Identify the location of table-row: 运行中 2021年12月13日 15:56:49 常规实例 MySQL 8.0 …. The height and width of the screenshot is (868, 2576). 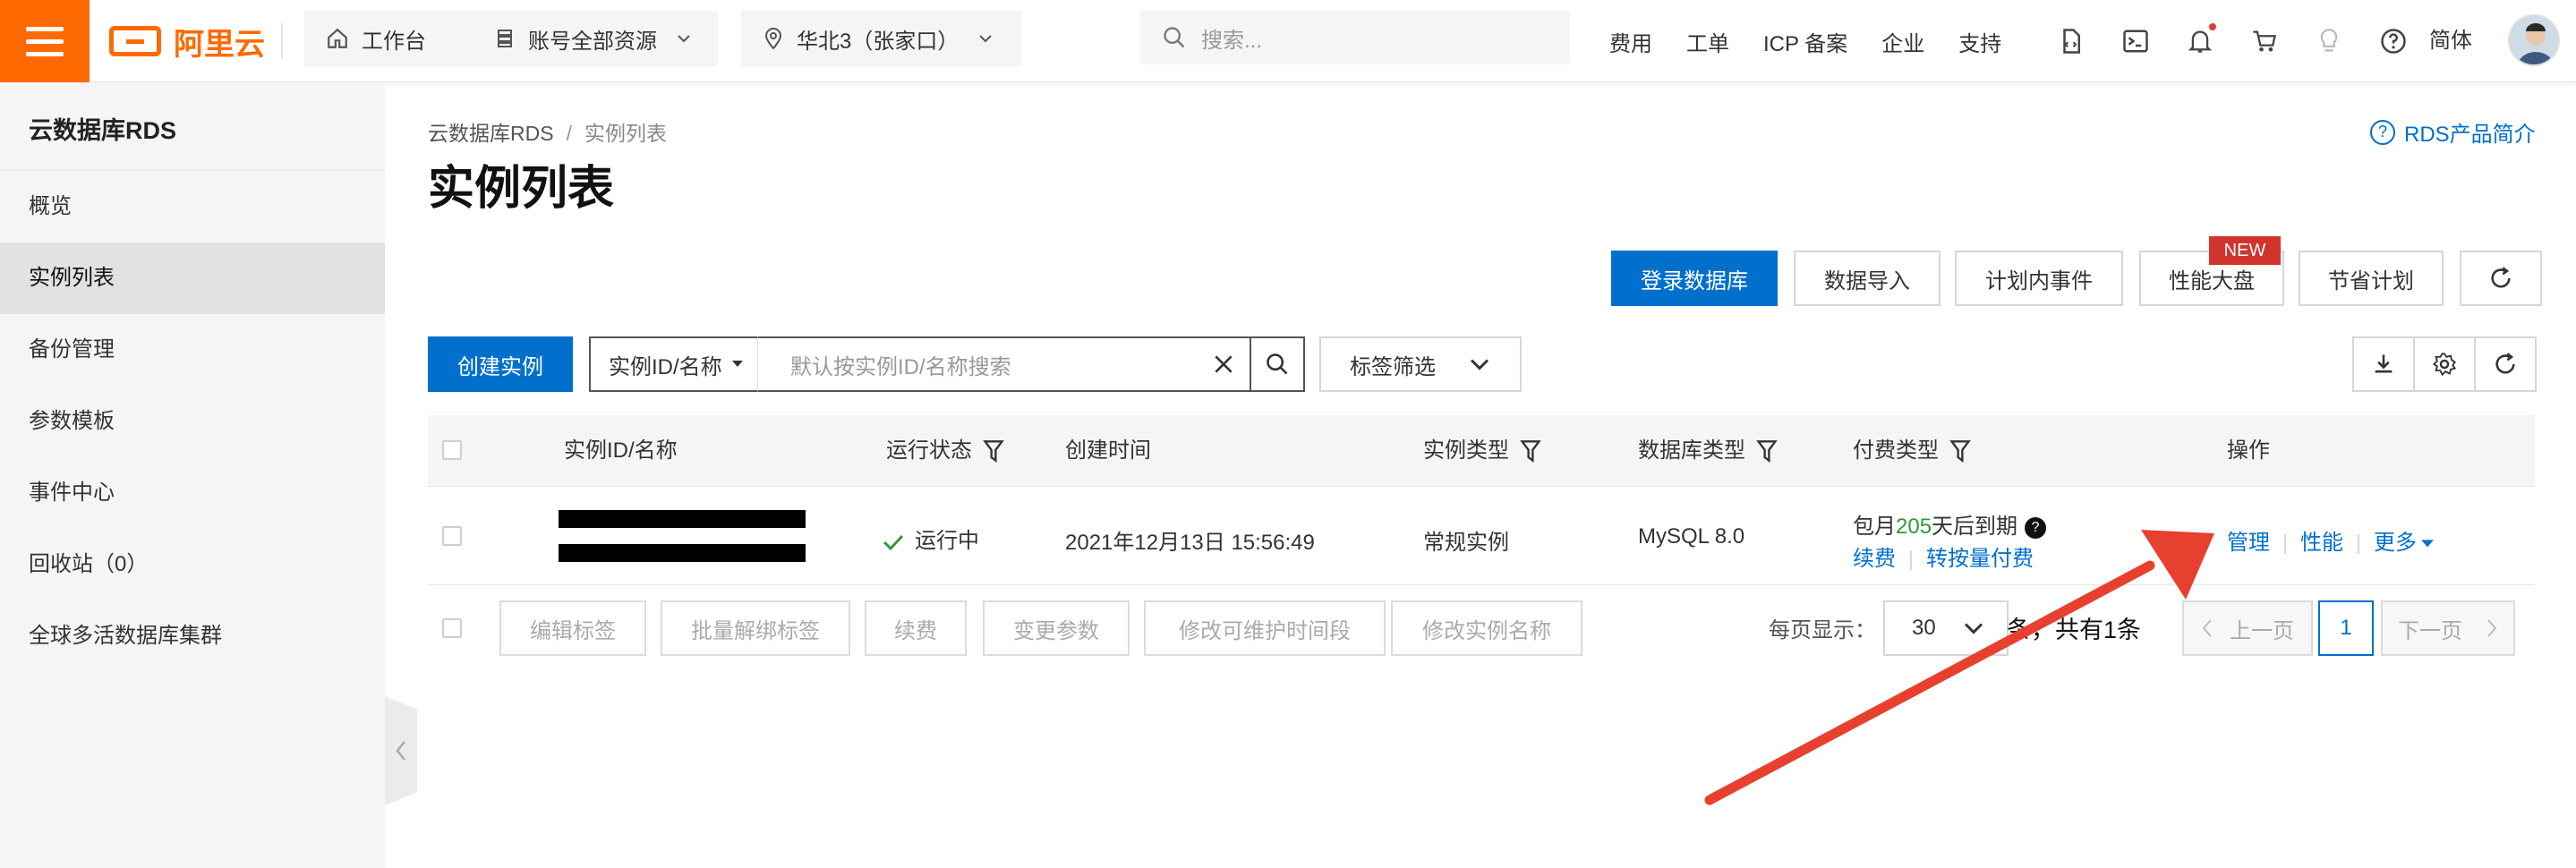
(1481, 536).